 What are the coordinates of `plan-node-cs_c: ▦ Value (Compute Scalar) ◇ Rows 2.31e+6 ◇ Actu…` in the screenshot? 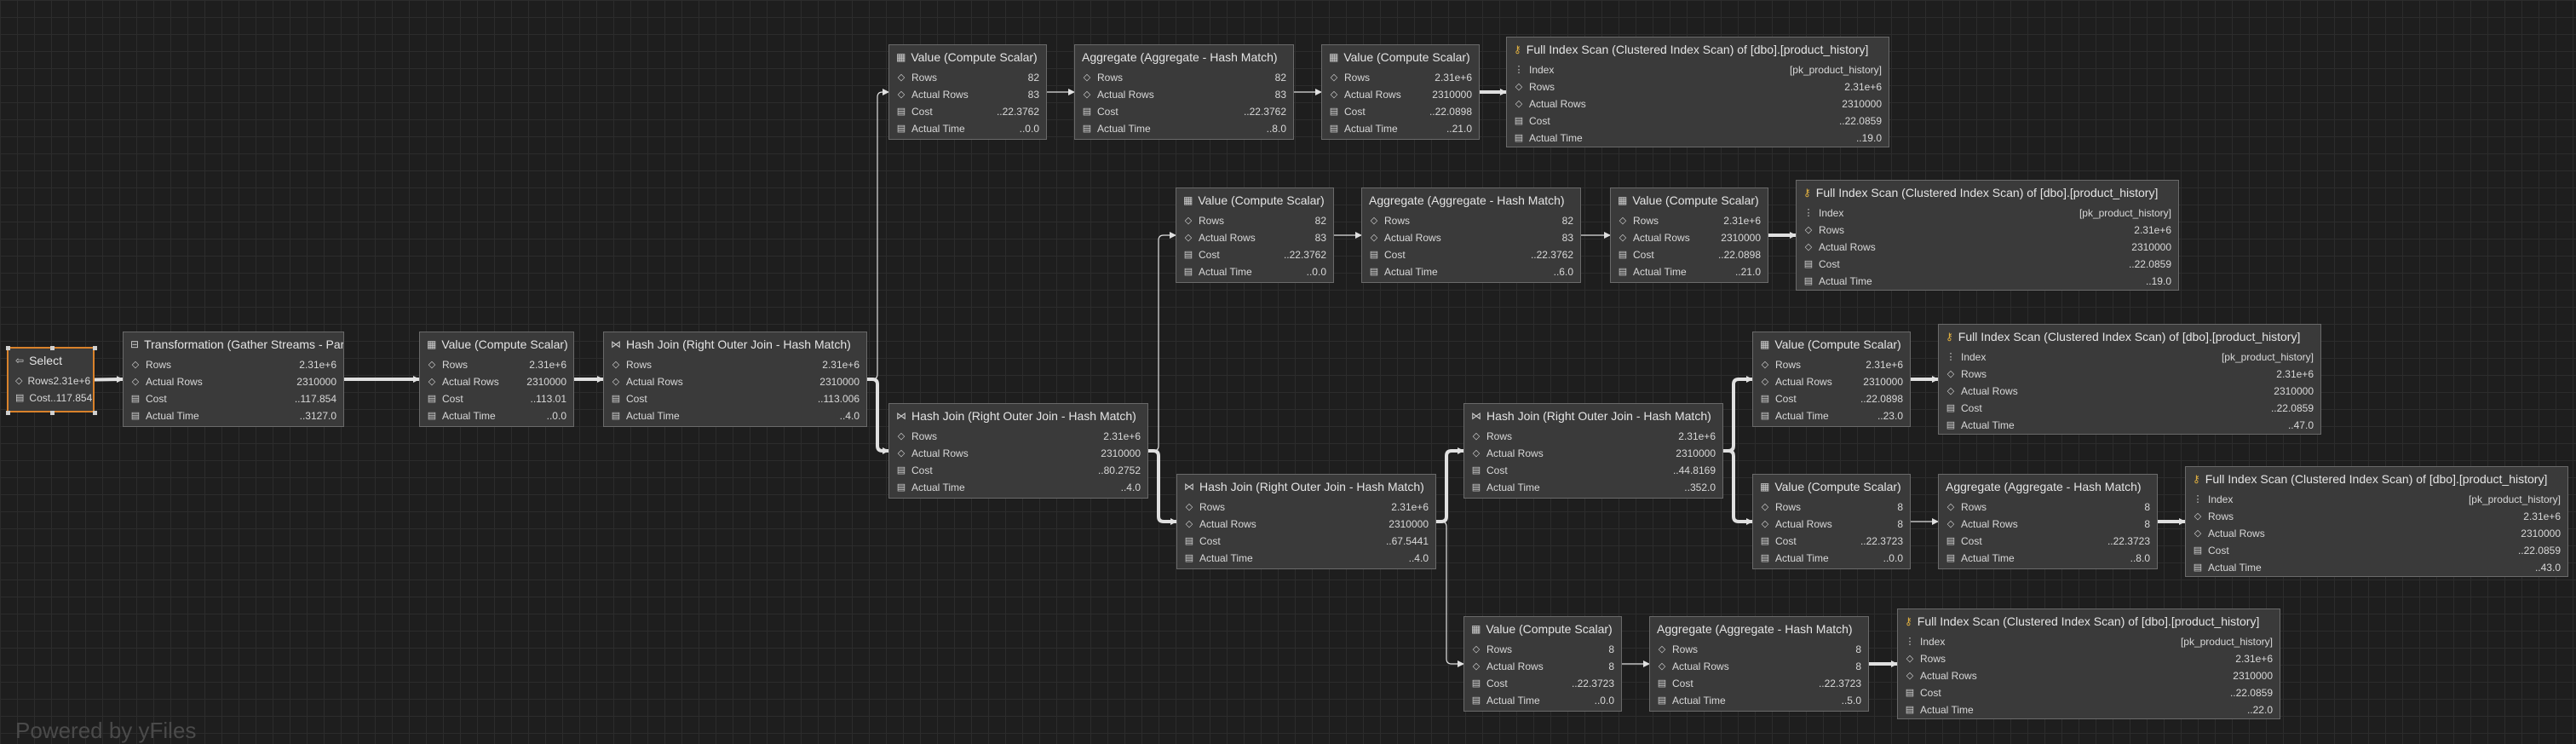 It's located at (1832, 379).